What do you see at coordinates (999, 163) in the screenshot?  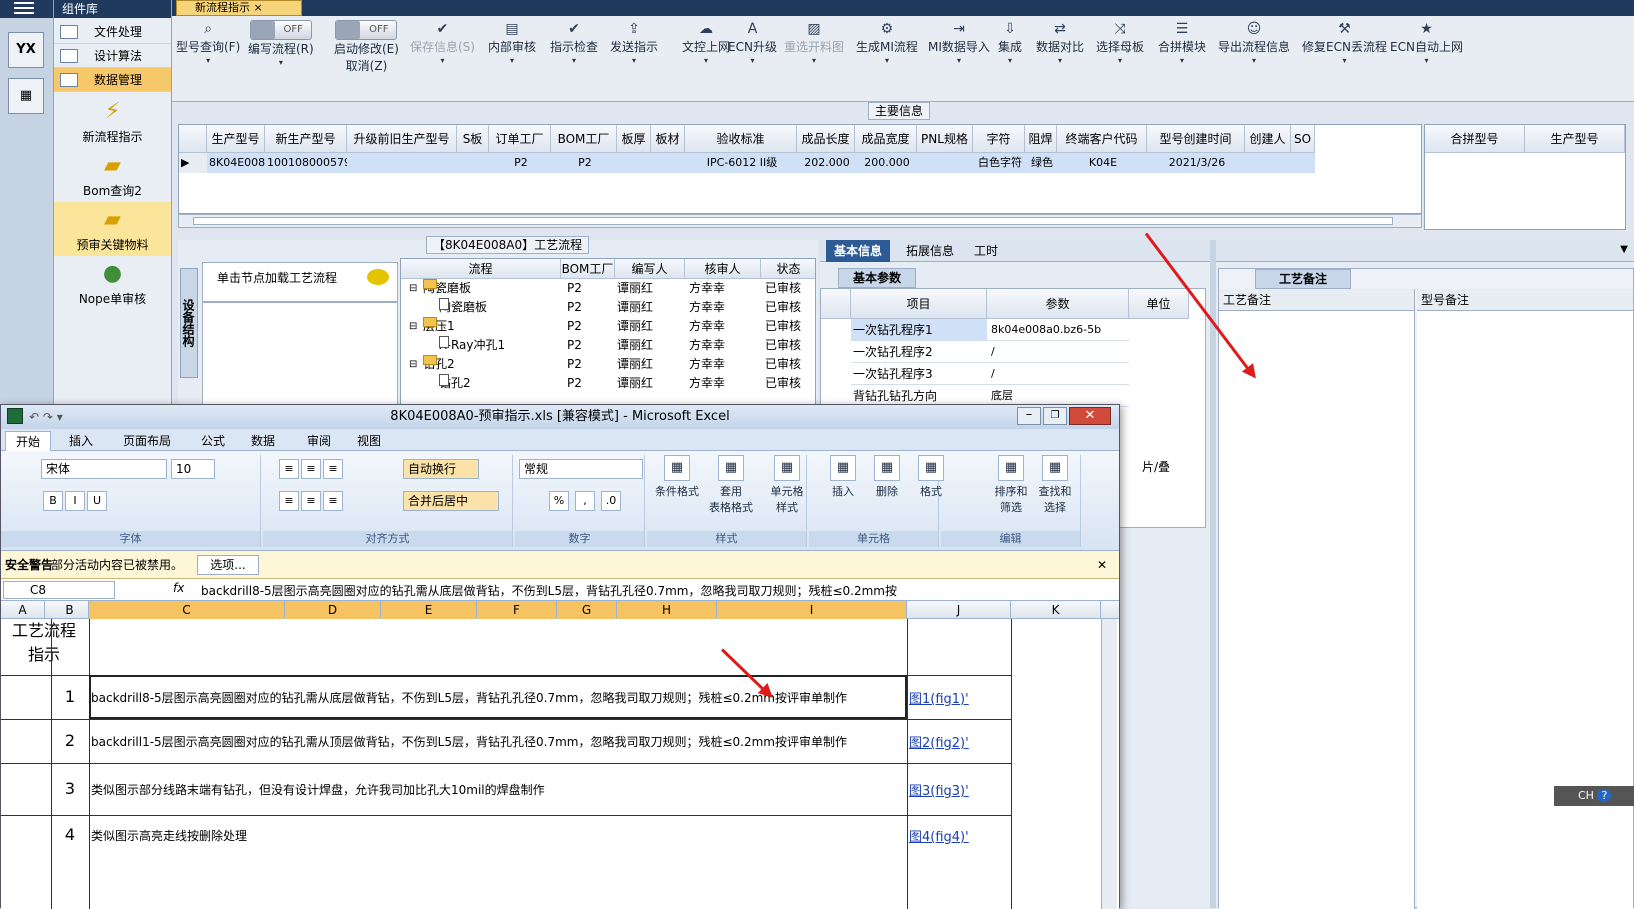 I see `grid-cell: 白色字符` at bounding box center [999, 163].